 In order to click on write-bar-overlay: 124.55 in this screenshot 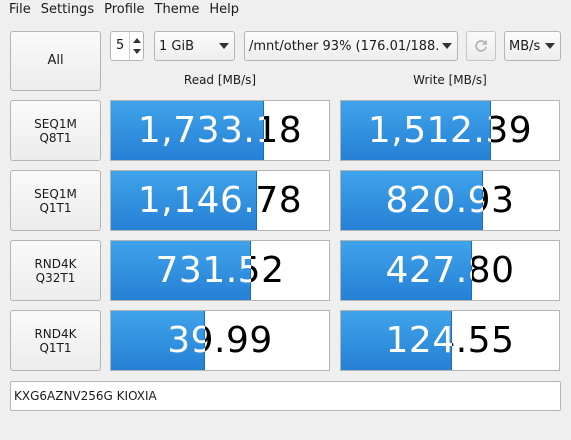, I will do `click(419, 340)`.